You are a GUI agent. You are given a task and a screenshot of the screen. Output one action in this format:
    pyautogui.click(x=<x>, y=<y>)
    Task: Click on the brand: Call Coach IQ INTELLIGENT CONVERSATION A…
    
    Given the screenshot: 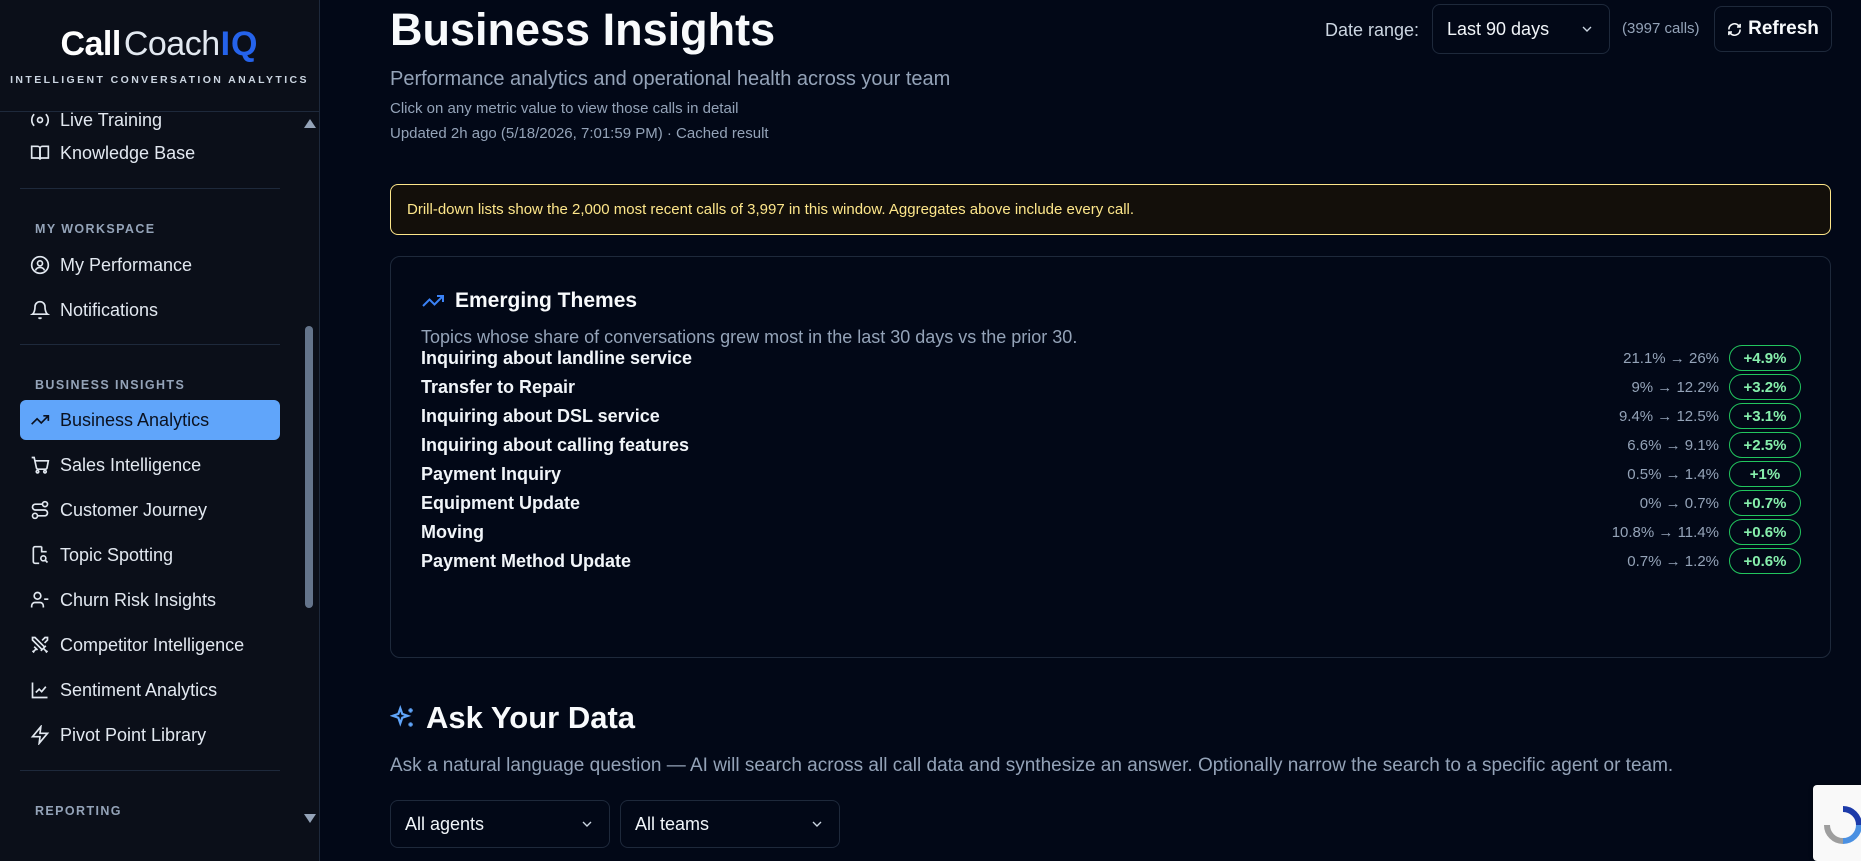 What is the action you would take?
    pyautogui.click(x=159, y=56)
    